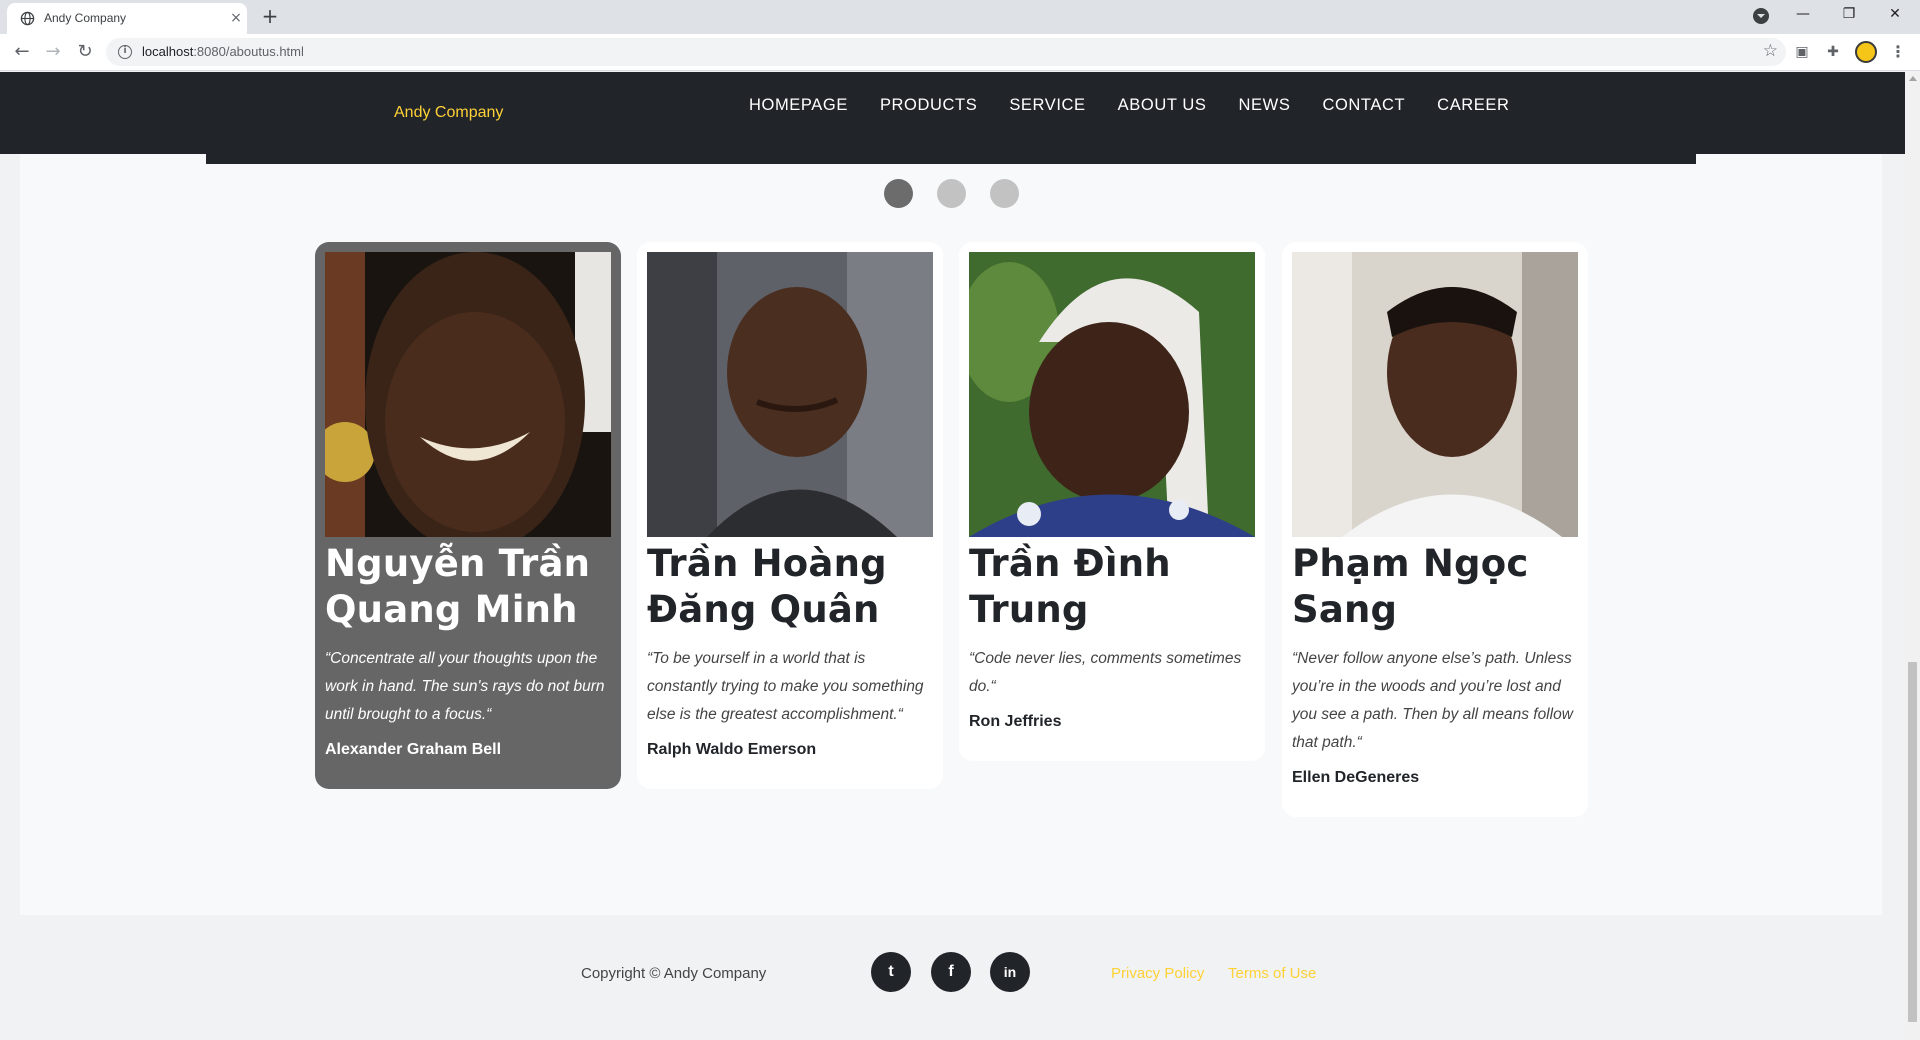  Describe the element at coordinates (732, 749) in the screenshot. I see `quote-author: Ralph Waldo Emerson` at that location.